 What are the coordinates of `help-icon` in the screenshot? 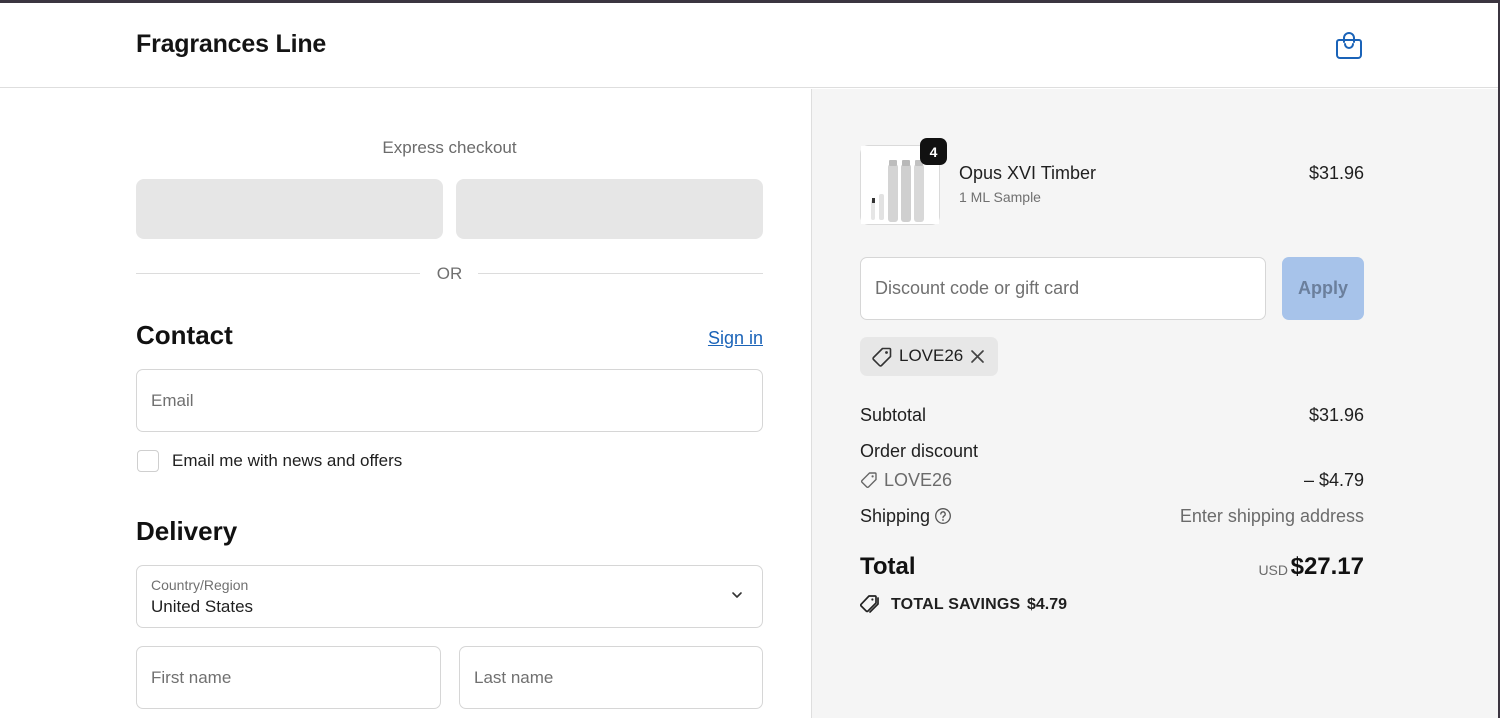 It's located at (943, 516).